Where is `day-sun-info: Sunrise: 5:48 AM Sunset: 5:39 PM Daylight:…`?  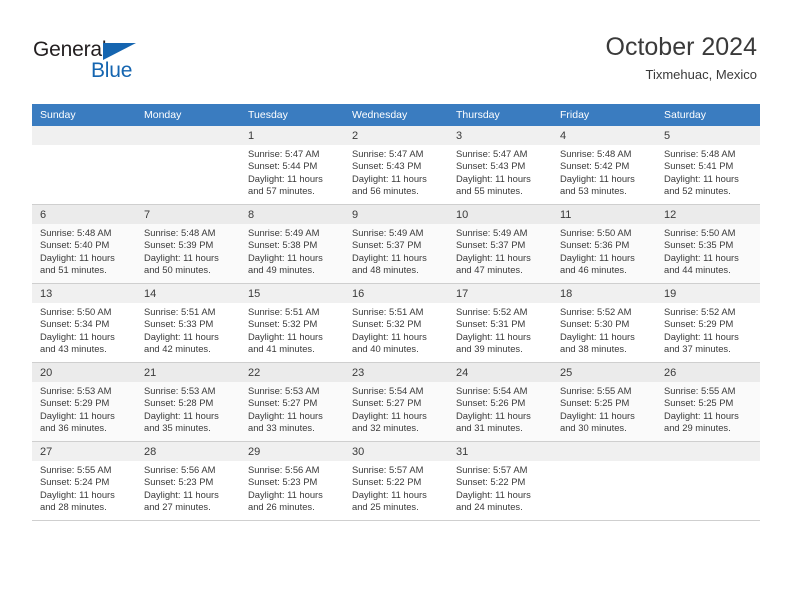
day-sun-info: Sunrise: 5:48 AM Sunset: 5:39 PM Daylight:… is located at coordinates (188, 250).